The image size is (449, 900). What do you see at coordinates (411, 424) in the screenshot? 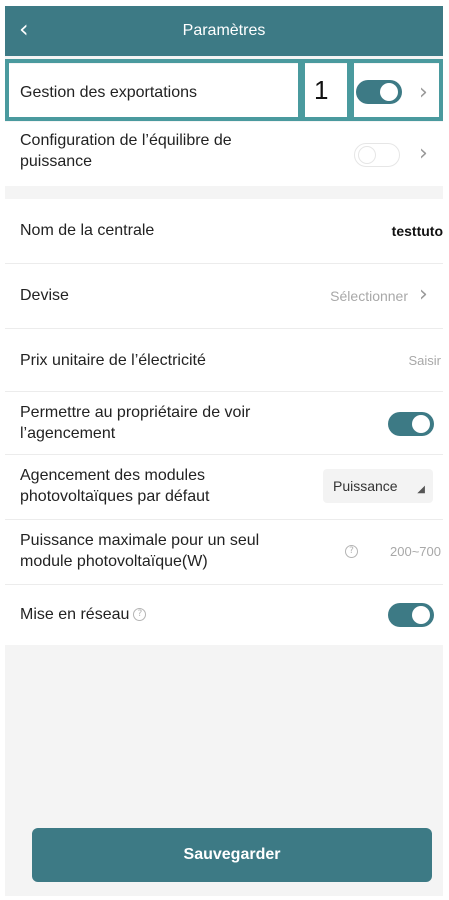
I see `owner-view-toggle` at bounding box center [411, 424].